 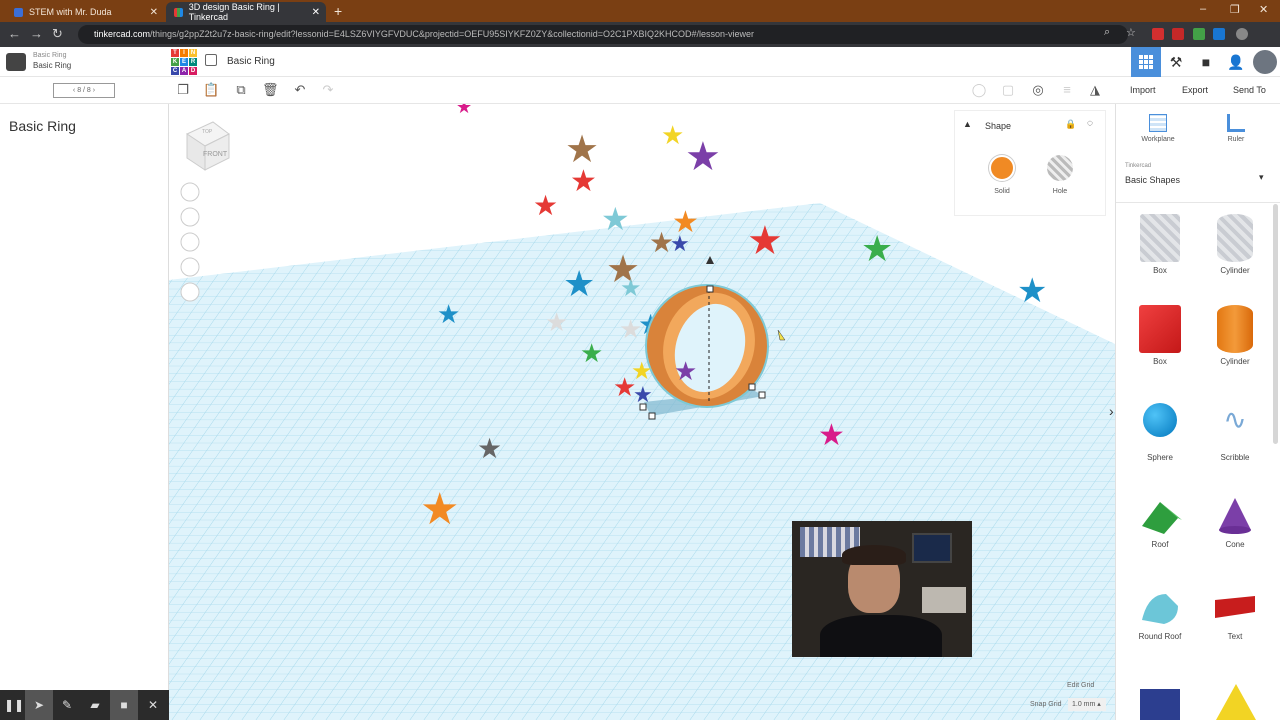 I want to click on window-close-icon: ✕, so click(x=1263, y=9).